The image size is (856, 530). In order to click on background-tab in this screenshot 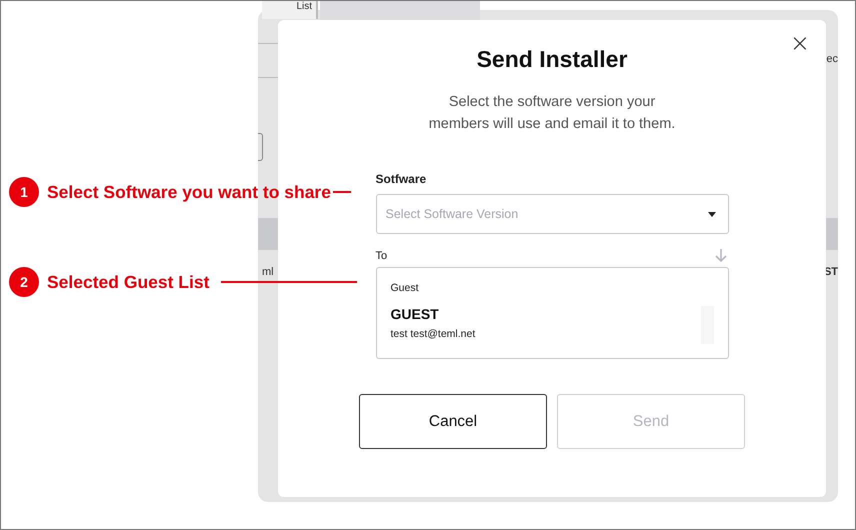, I will do `click(400, 10)`.